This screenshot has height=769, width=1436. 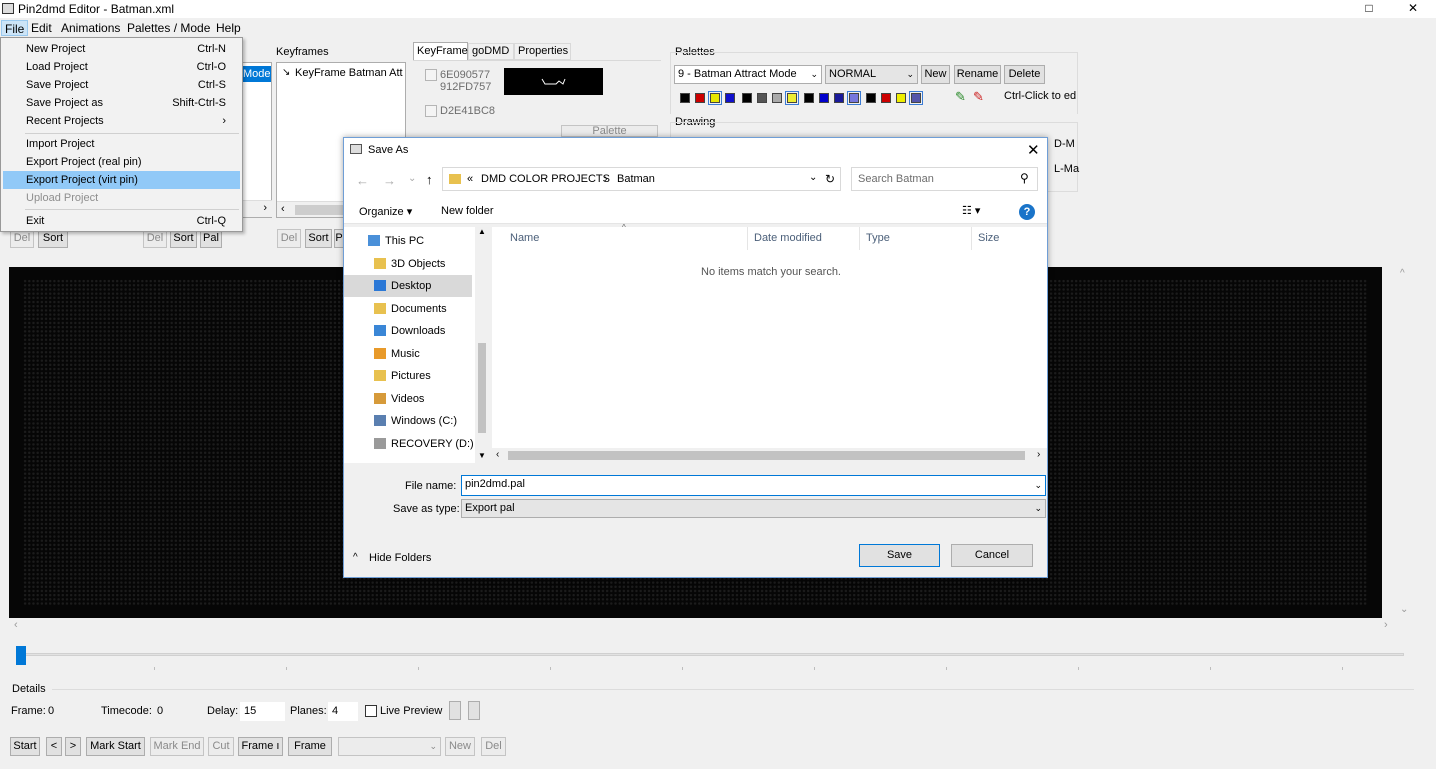 What do you see at coordinates (350, 73) in the screenshot?
I see `keyframe-item: KeyFrame Batman Att` at bounding box center [350, 73].